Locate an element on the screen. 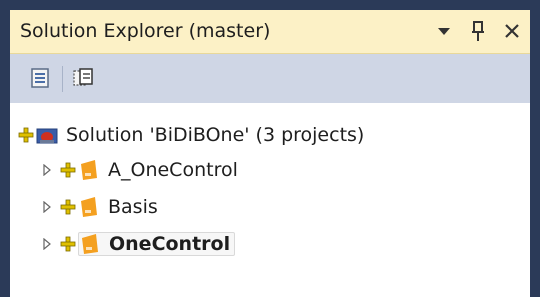 The width and height of the screenshot is (540, 297). project-label: OneControl is located at coordinates (170, 244).